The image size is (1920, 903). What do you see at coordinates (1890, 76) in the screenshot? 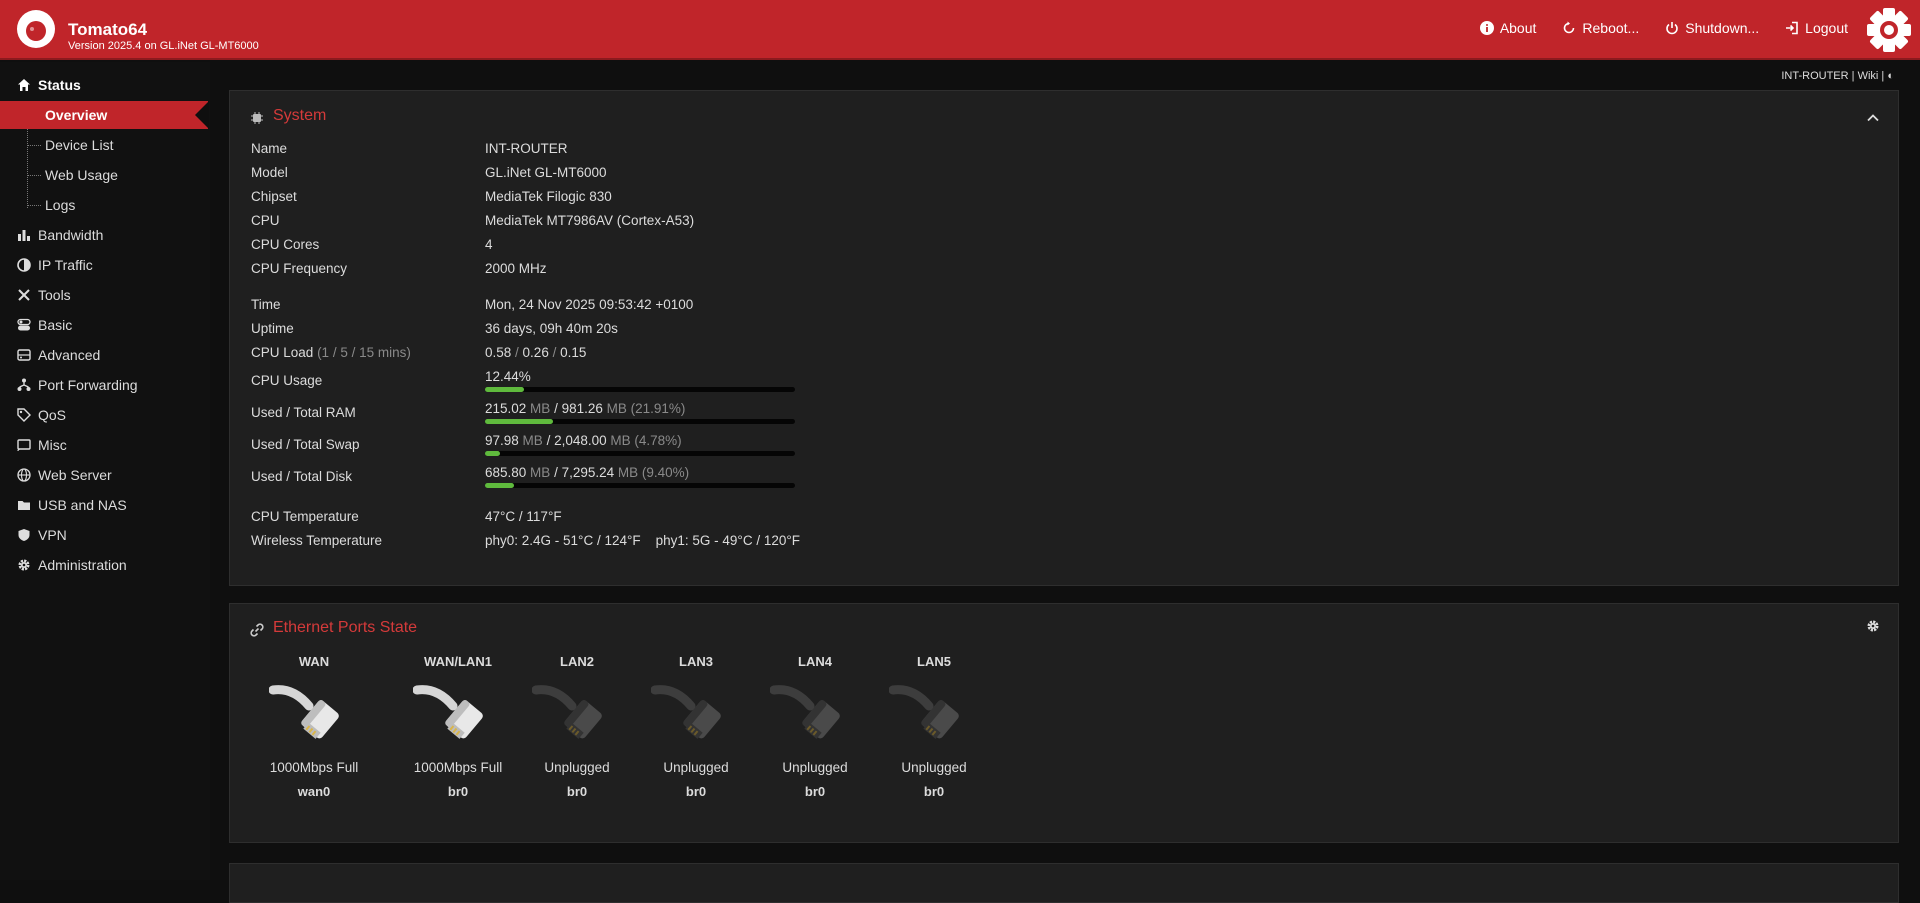
I see `theme-toggle: ◐` at bounding box center [1890, 76].